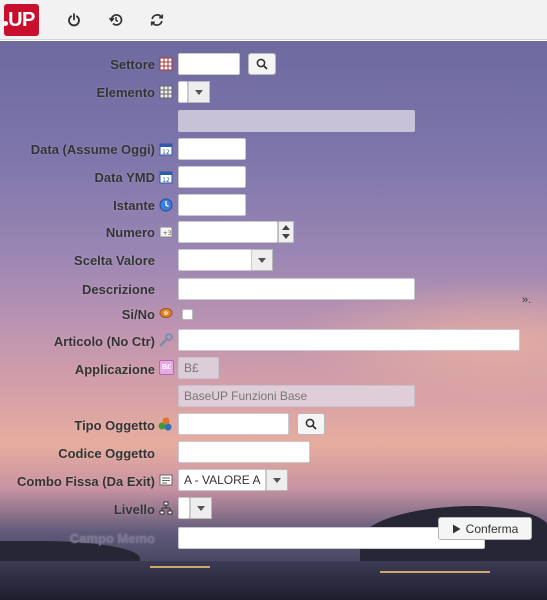 The width and height of the screenshot is (547, 600). I want to click on settore-search-button, so click(262, 64).